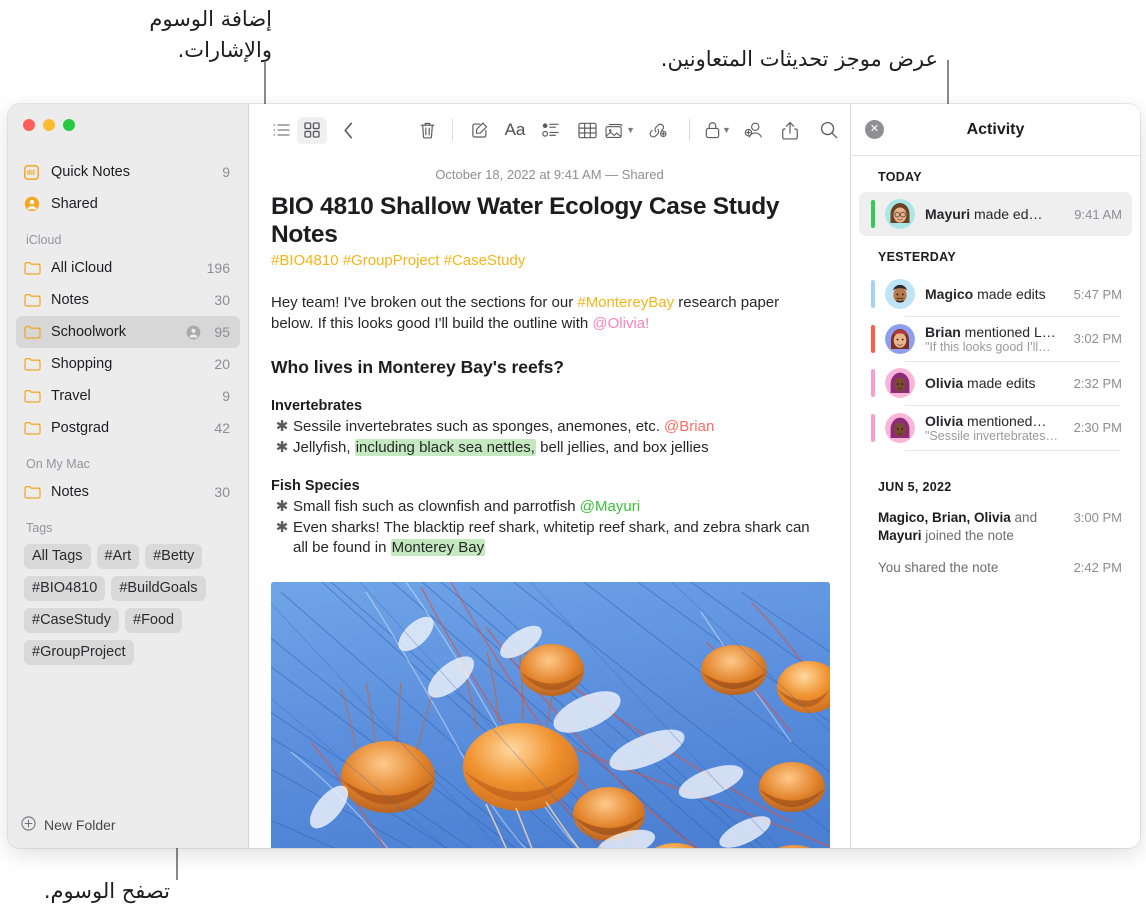 The height and width of the screenshot is (915, 1146). Describe the element at coordinates (65, 588) in the screenshot. I see `tag-bio4810: #BIO4810` at that location.